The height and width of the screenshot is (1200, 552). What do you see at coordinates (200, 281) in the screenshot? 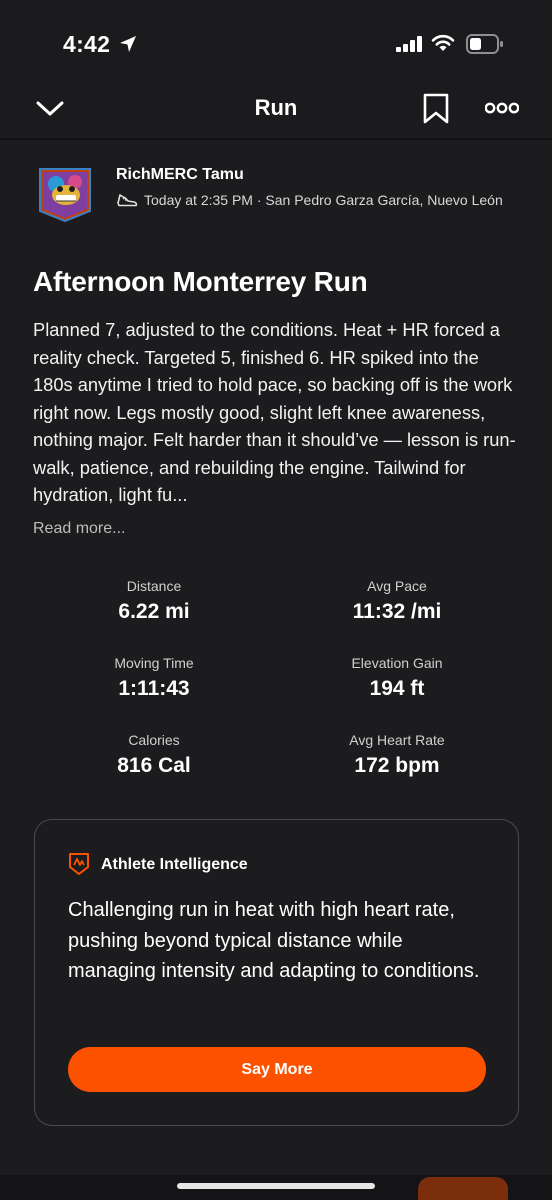
I see `activity-title: Afternoon Monterrey Run` at bounding box center [200, 281].